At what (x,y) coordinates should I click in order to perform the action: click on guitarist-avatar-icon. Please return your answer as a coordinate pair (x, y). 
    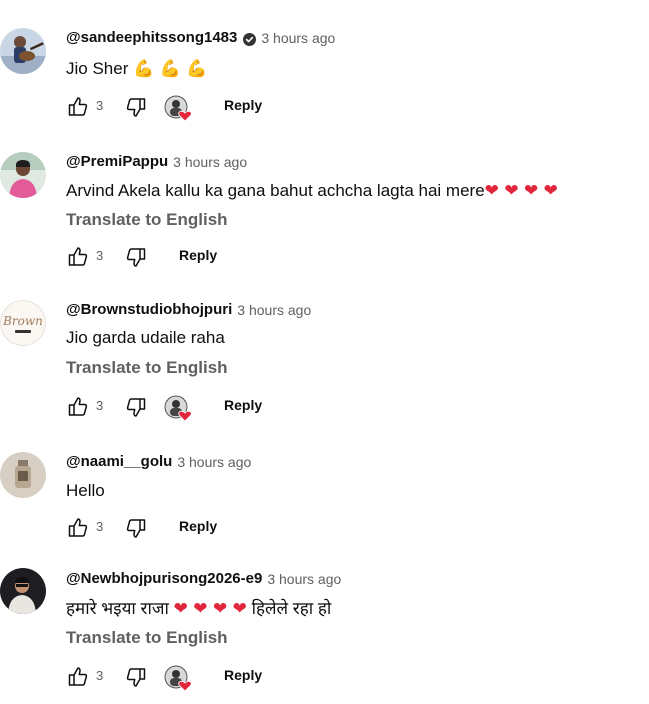
    Looking at the image, I should click on (23, 51).